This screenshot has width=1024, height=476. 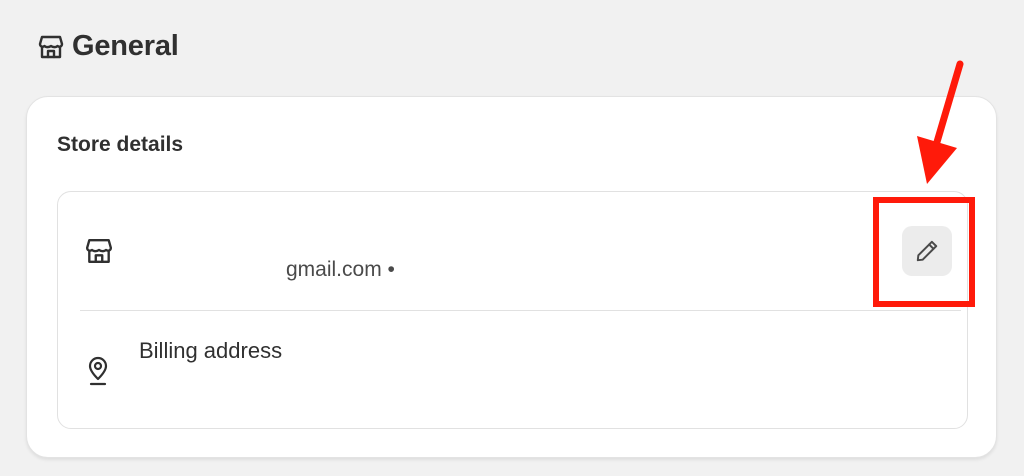 I want to click on store-email-text: gmail.com •, so click(x=340, y=269).